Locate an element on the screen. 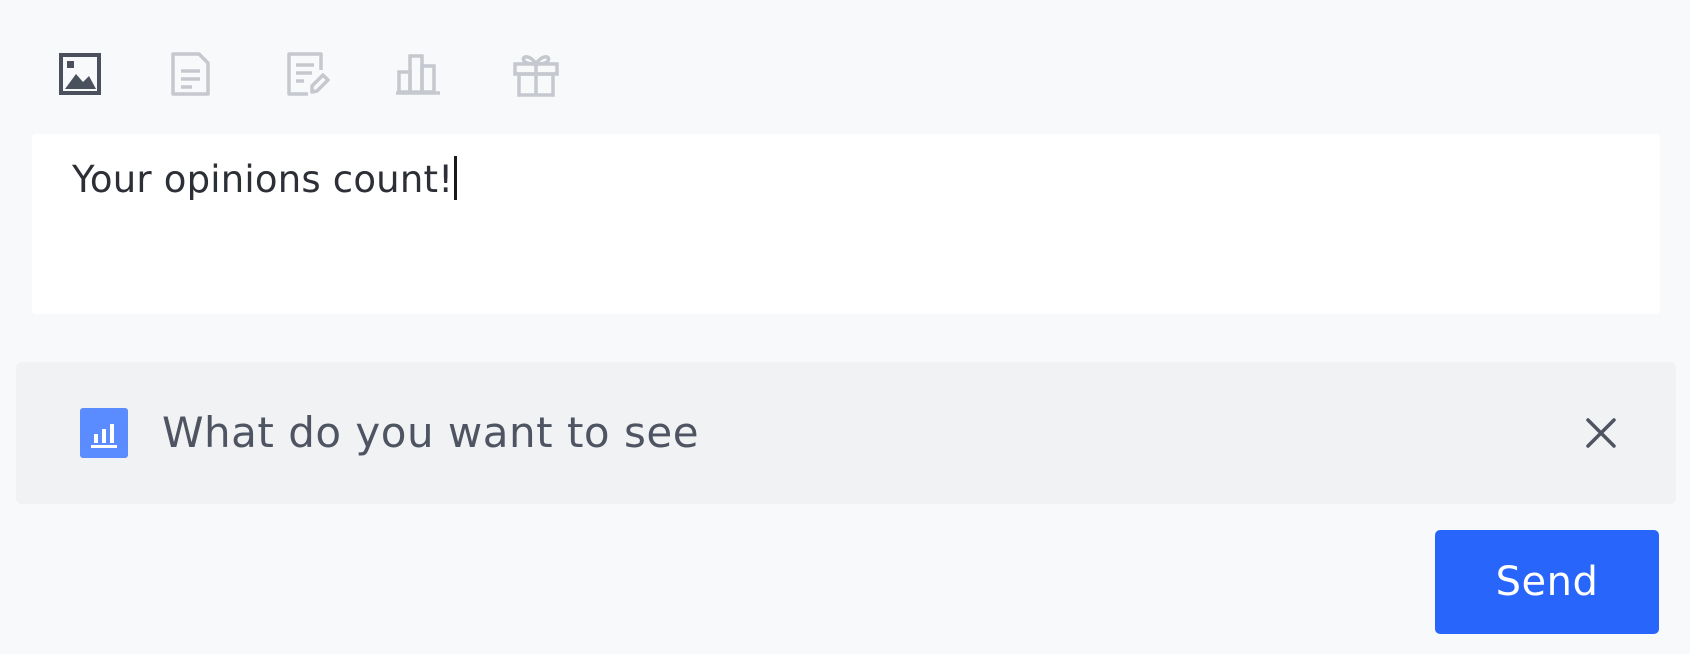  document-icon is located at coordinates (190, 74).